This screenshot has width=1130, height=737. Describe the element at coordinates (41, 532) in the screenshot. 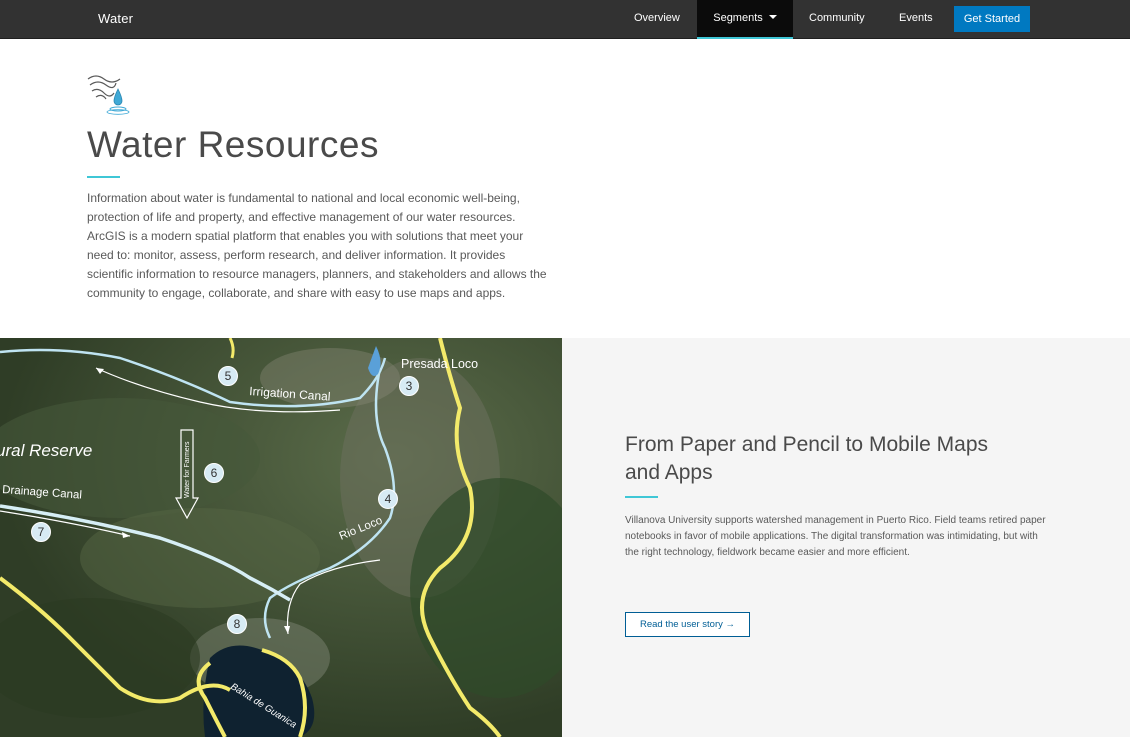

I see `map-marker-7: 7` at that location.